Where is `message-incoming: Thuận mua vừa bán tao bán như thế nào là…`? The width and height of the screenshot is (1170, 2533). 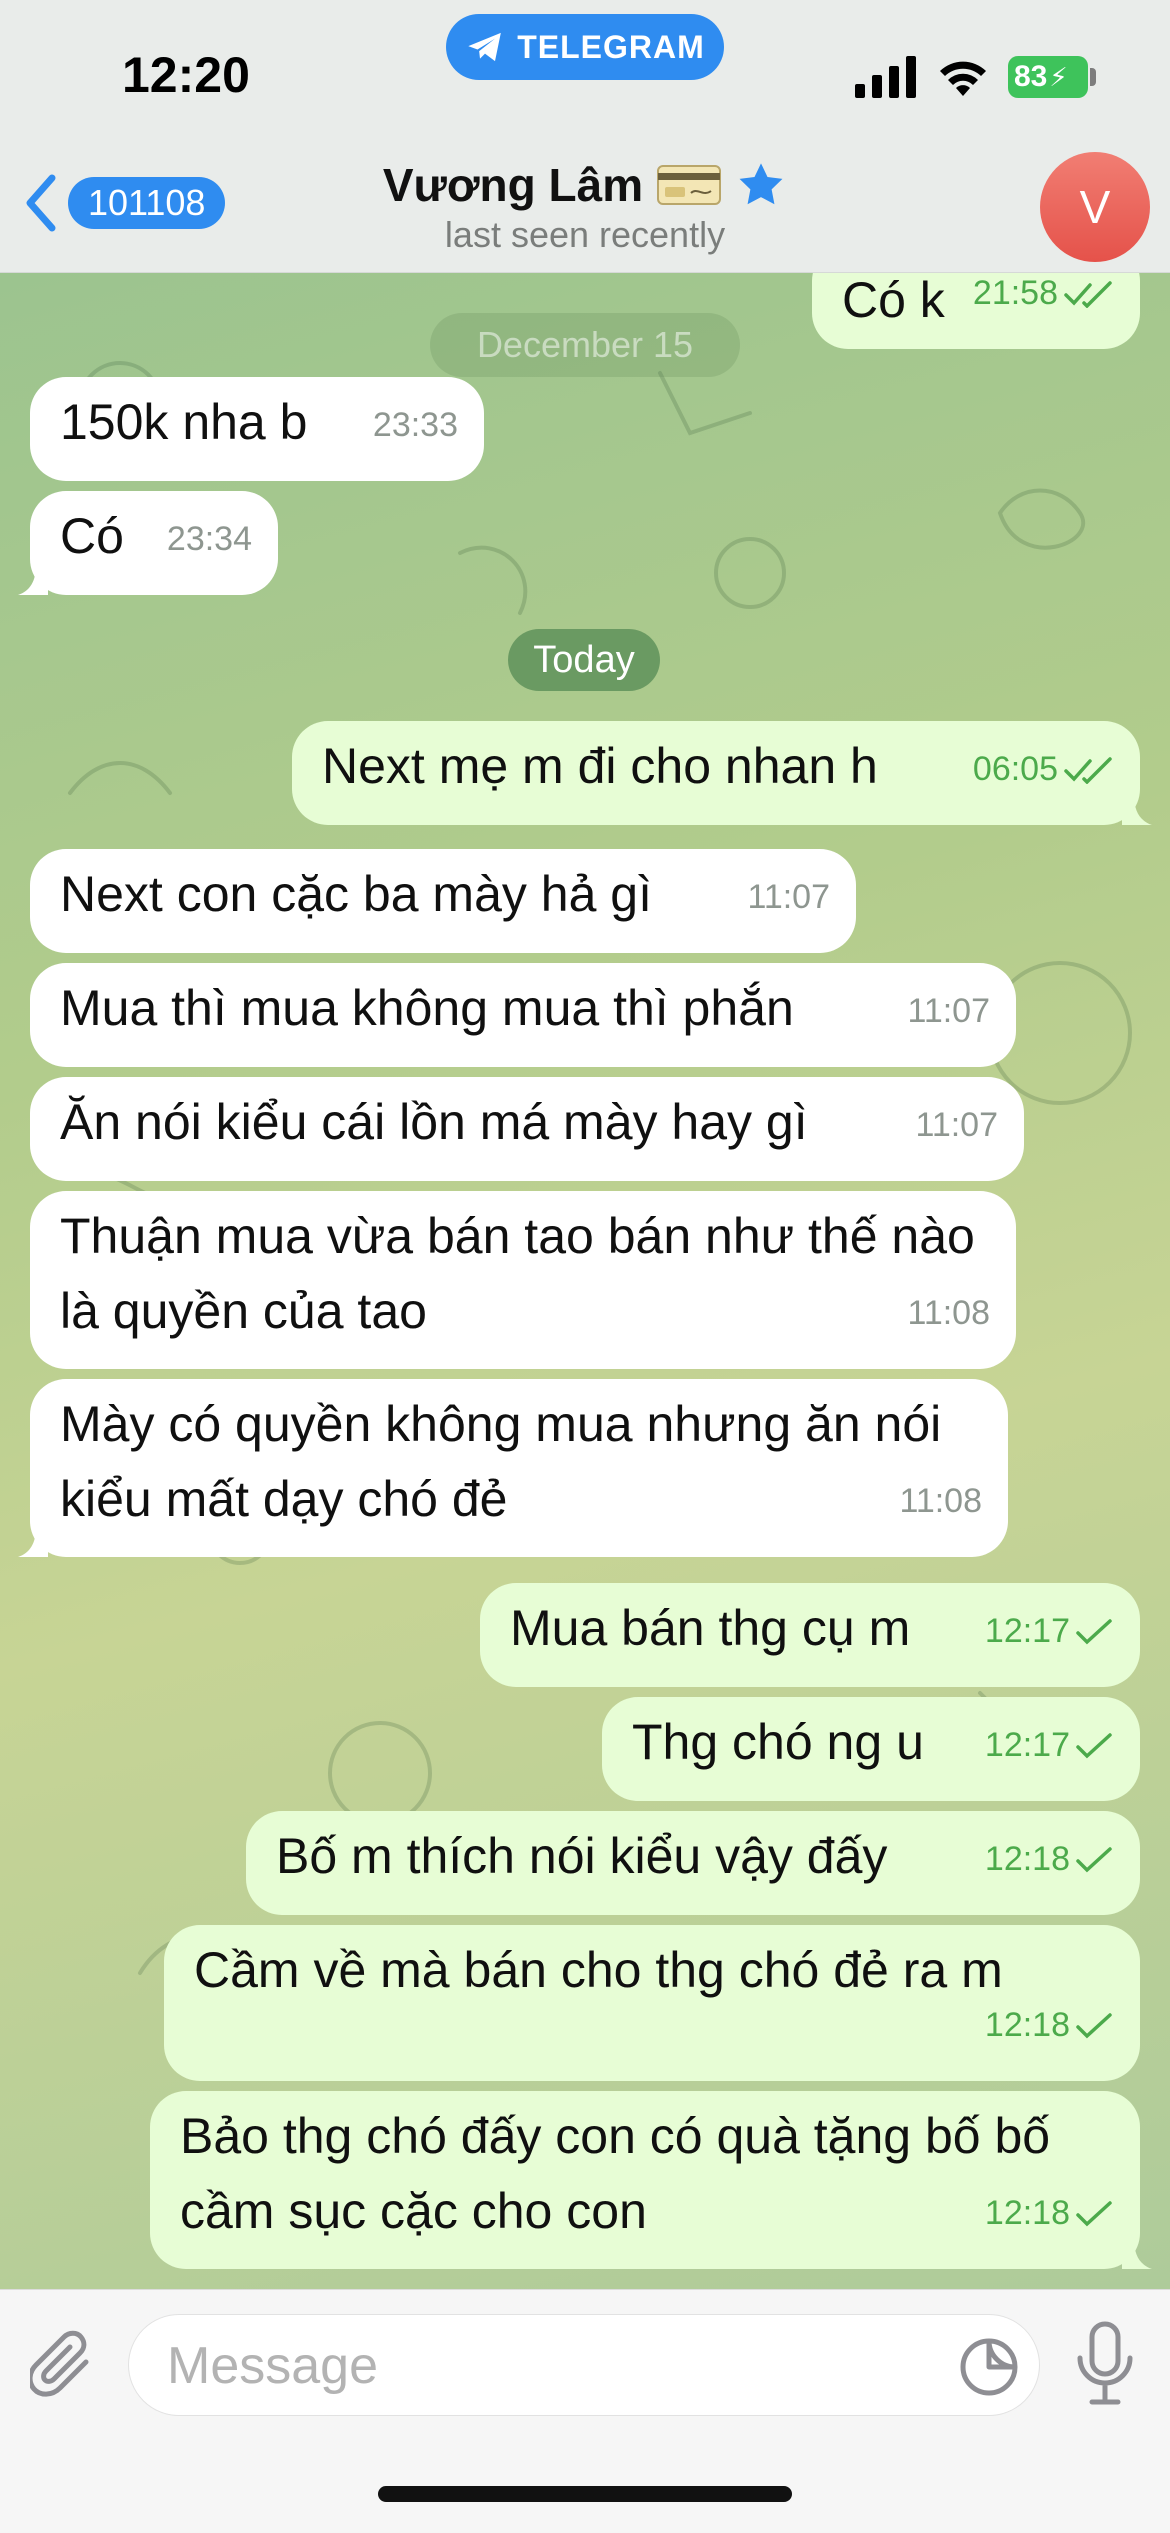 message-incoming: Thuận mua vừa bán tao bán như thế nào là… is located at coordinates (523, 1280).